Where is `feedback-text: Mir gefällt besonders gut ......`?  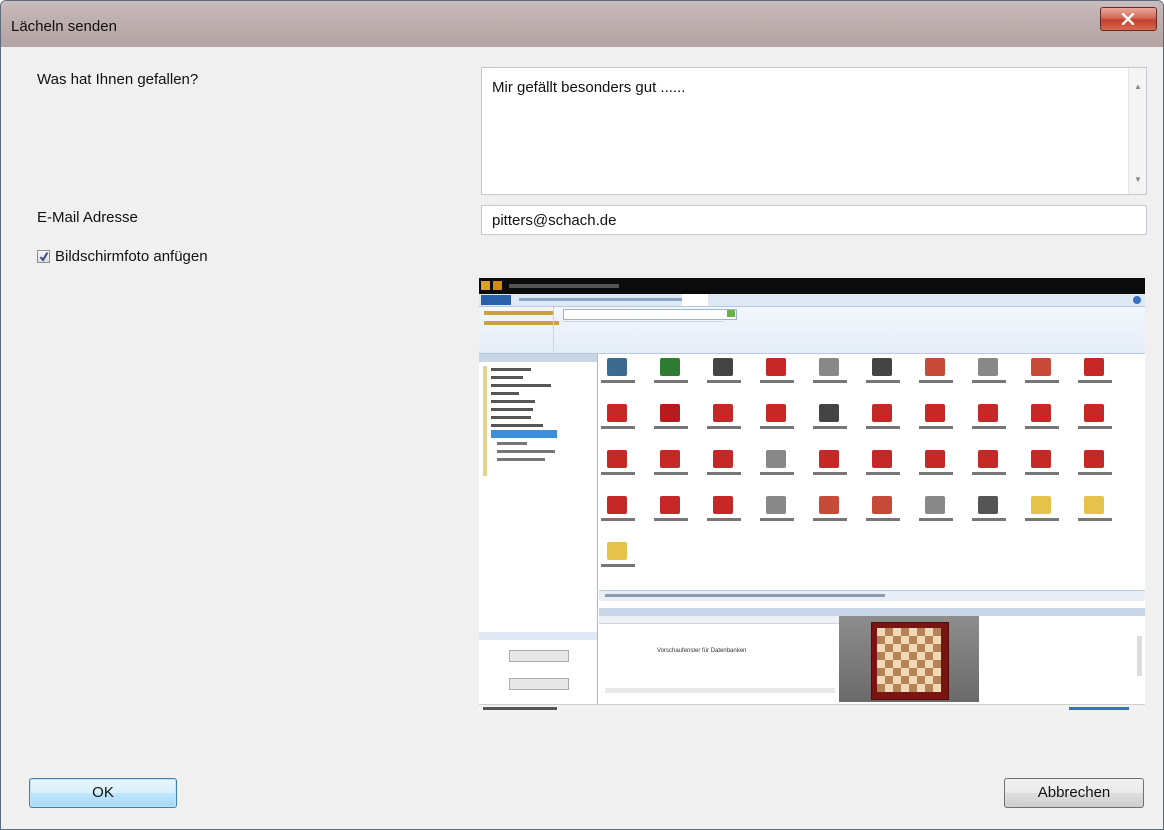
feedback-text: Mir gefällt besonders gut ...... is located at coordinates (589, 87).